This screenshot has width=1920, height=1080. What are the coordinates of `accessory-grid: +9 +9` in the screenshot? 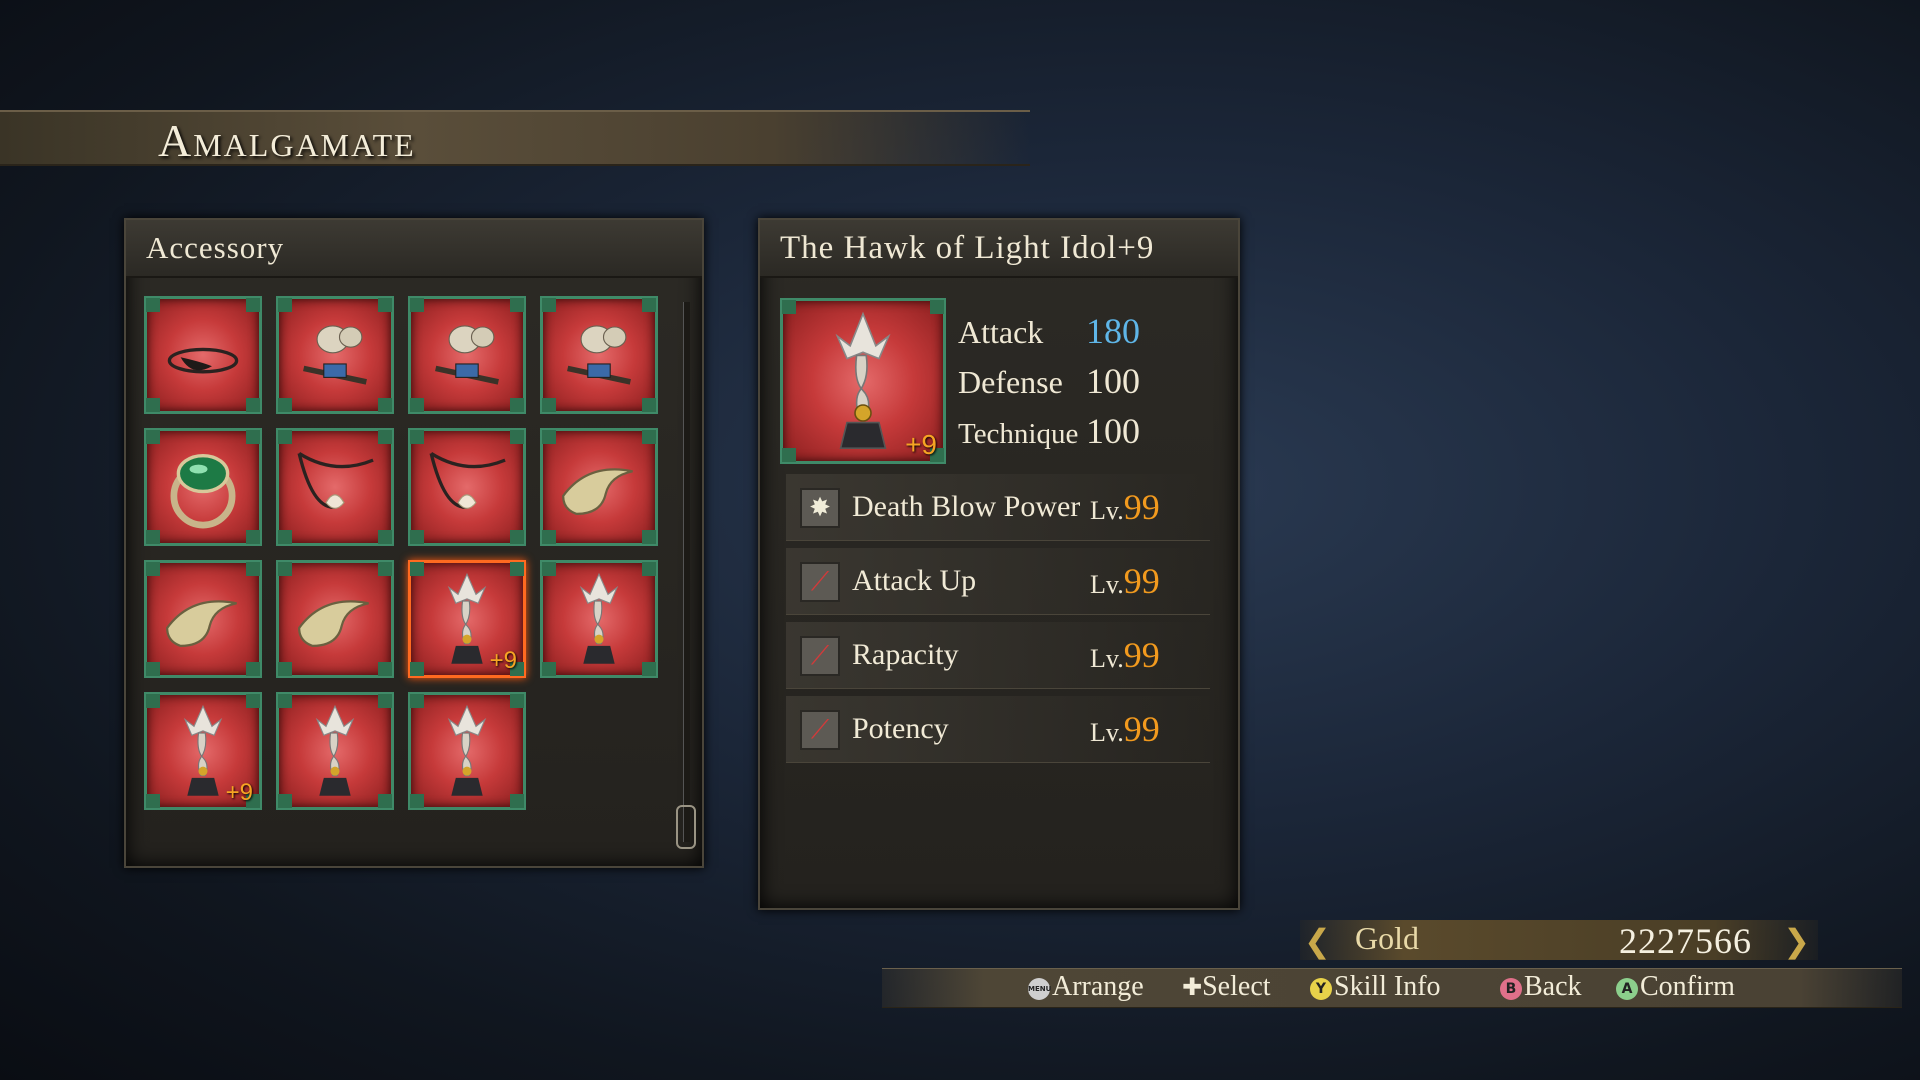 It's located at (401, 553).